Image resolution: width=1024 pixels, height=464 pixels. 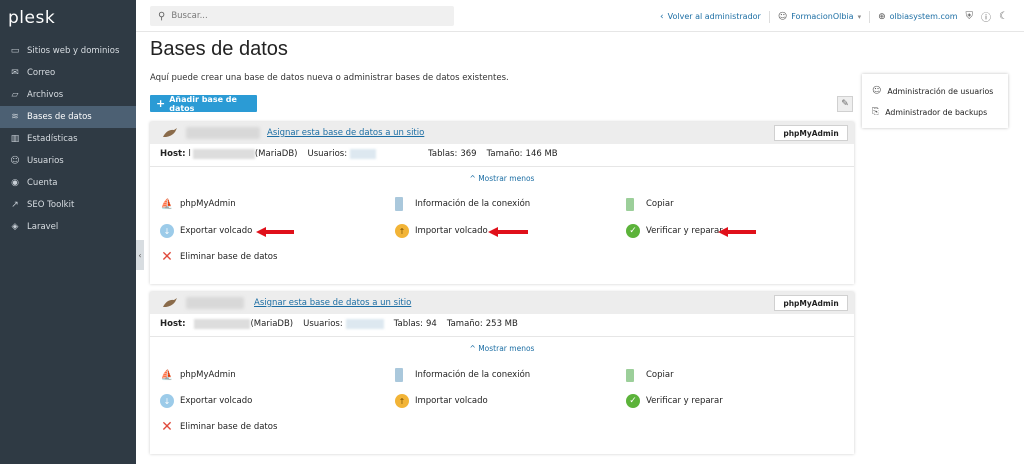 What do you see at coordinates (31, 18) in the screenshot?
I see `plesk-logo: plesk` at bounding box center [31, 18].